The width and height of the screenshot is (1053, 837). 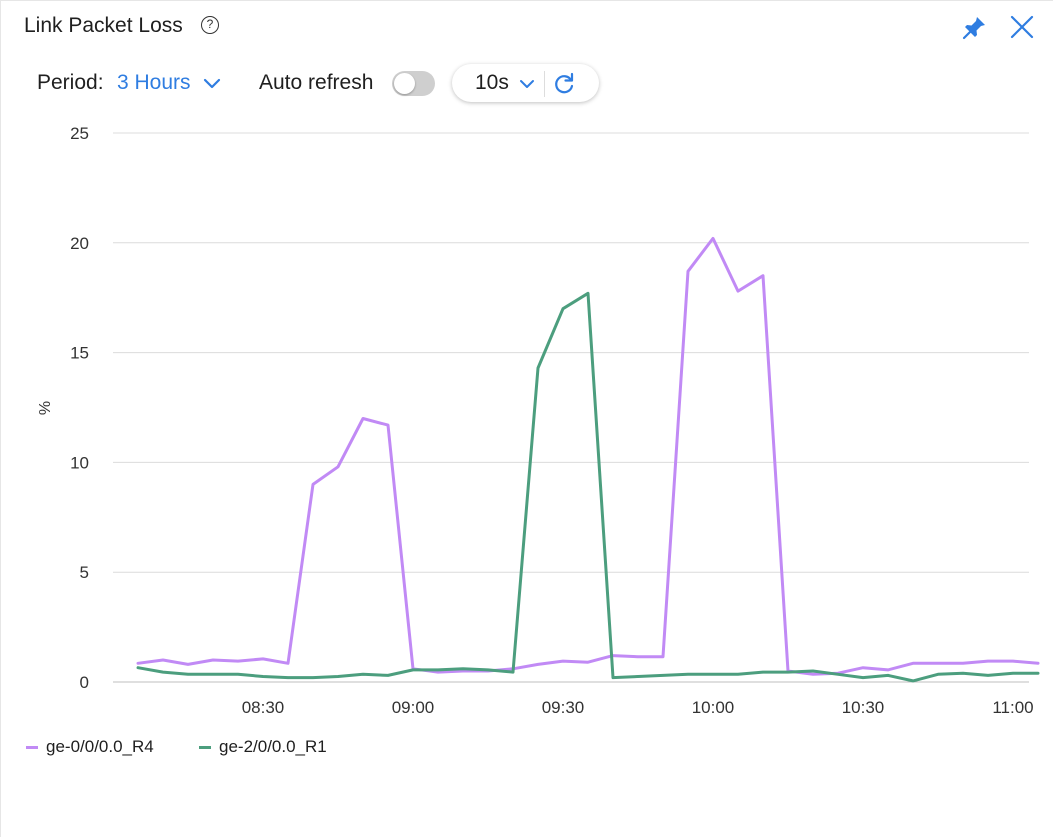 I want to click on auto-refresh-toggle, so click(x=413, y=83).